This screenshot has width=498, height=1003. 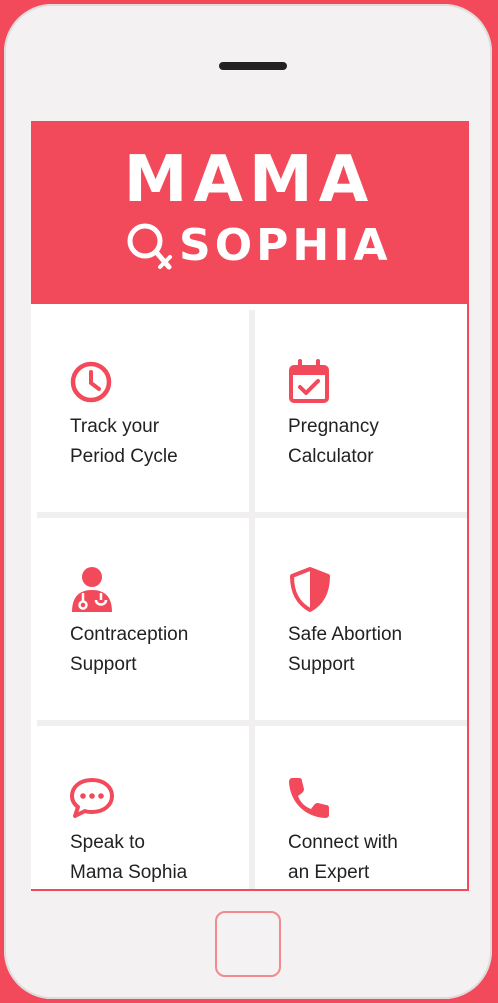 What do you see at coordinates (361, 807) in the screenshot?
I see `tile-connect-with-expert: Connect with an Expert` at bounding box center [361, 807].